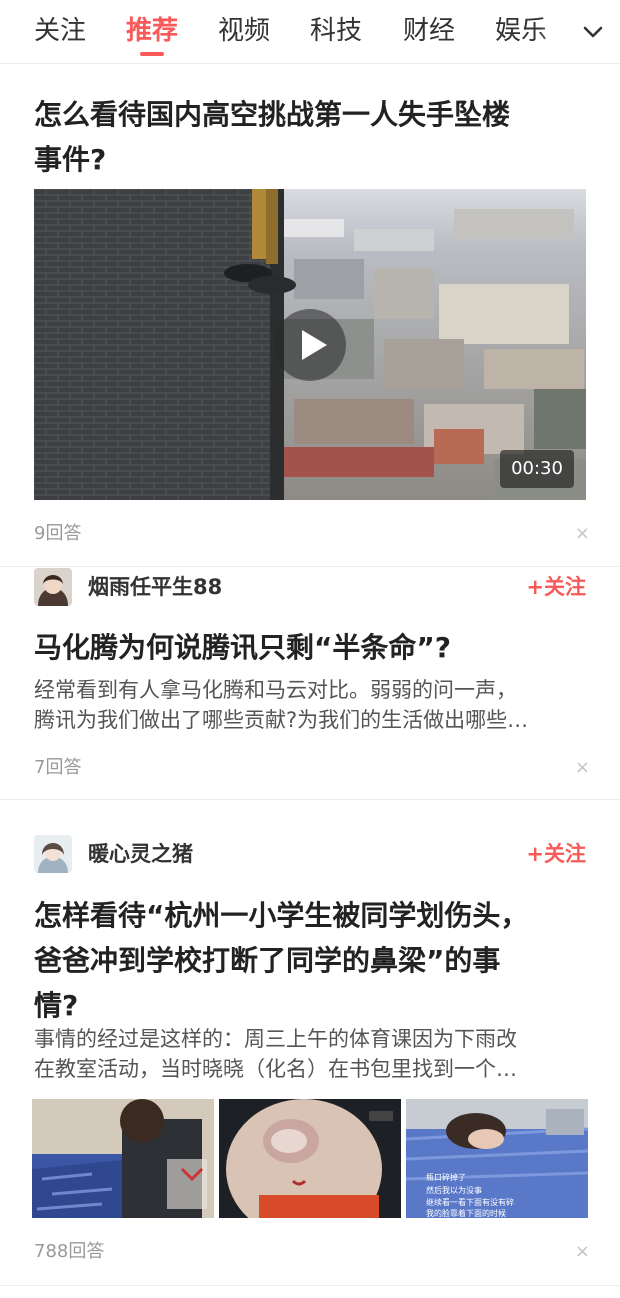 This screenshot has height=1298, width=620. Describe the element at coordinates (140, 854) in the screenshot. I see `author-name: 暖心灵之猪` at that location.